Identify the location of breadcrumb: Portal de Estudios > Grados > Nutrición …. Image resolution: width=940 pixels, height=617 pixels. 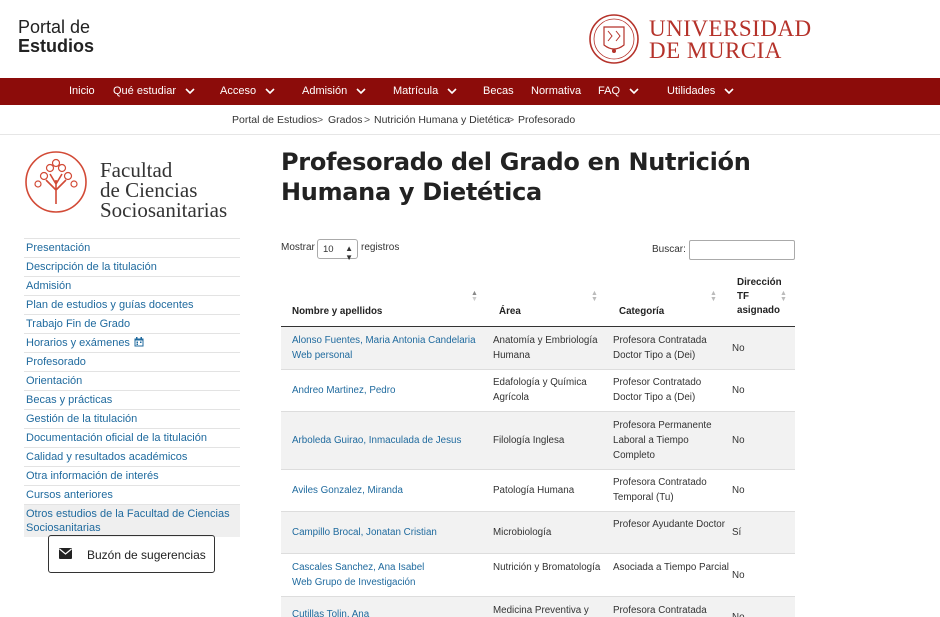
(470, 120).